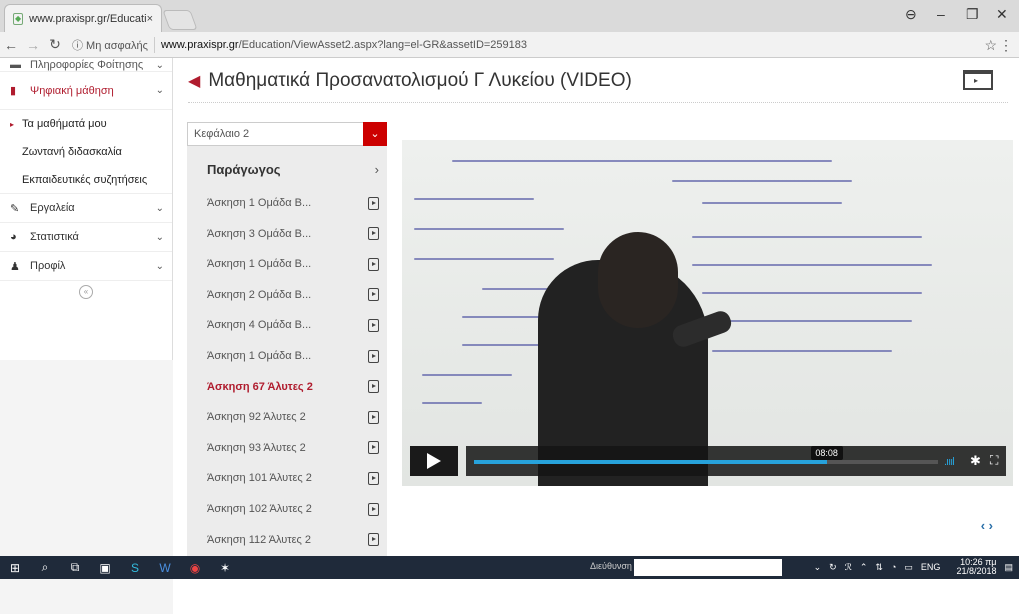 The width and height of the screenshot is (1019, 614). Describe the element at coordinates (11, 45) in the screenshot. I see `back-icon: ←` at that location.